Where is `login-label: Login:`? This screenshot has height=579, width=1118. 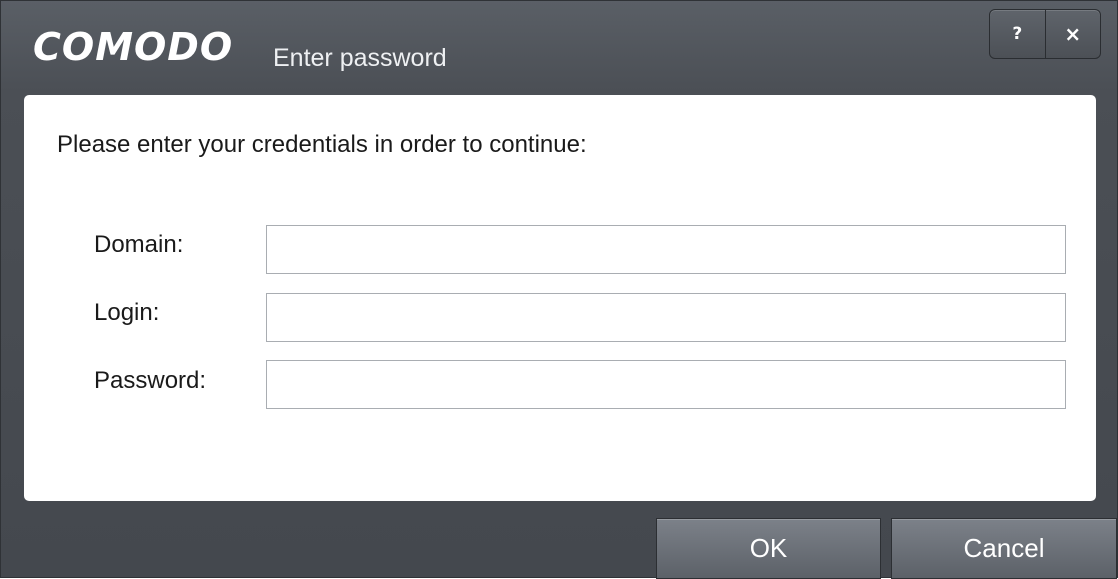
login-label: Login: is located at coordinates (127, 312).